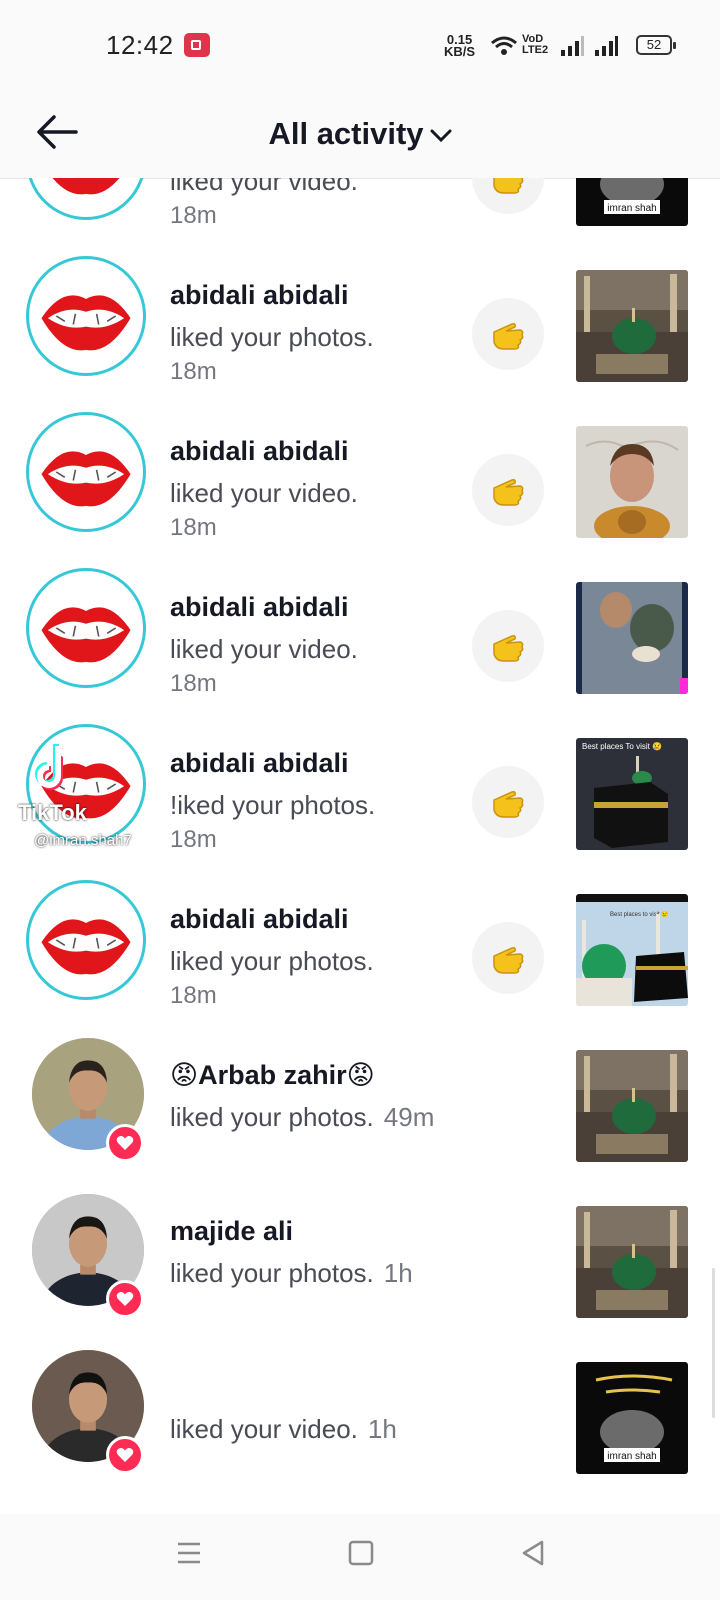 Image resolution: width=720 pixels, height=1600 pixels. I want to click on activity-text: liked your video. 1h, so click(283, 1429).